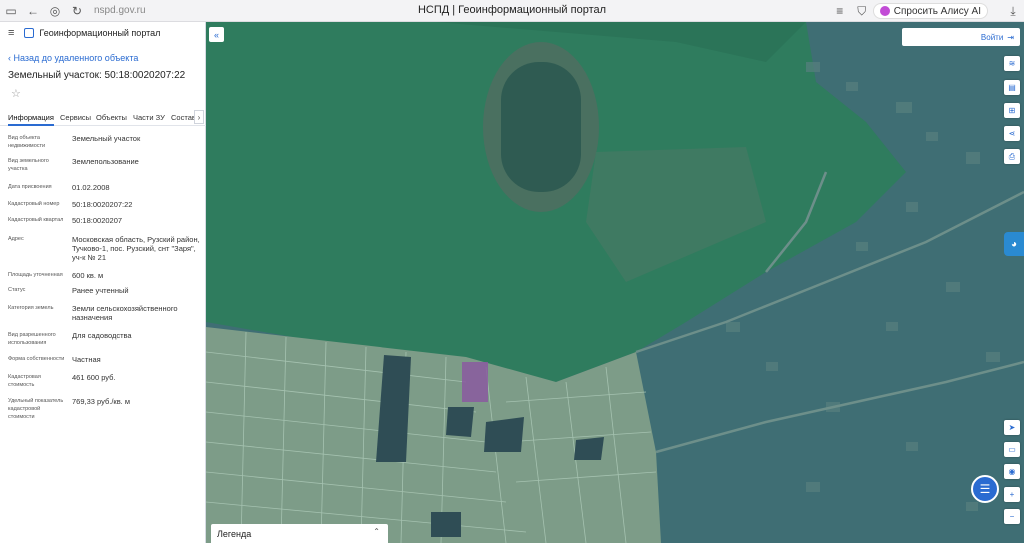  Describe the element at coordinates (11, 33) in the screenshot. I see `hamburger-icon: ≡` at that location.